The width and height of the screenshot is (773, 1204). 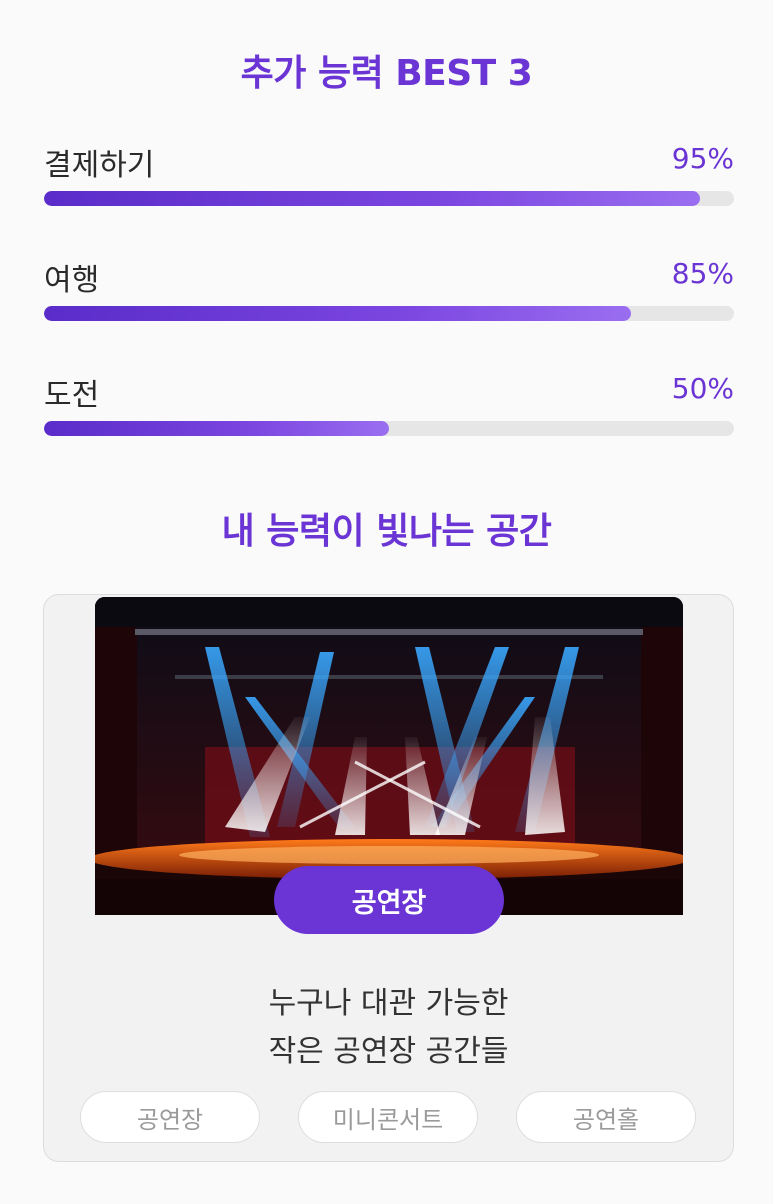 I want to click on skill-percent: 85%, so click(x=702, y=273).